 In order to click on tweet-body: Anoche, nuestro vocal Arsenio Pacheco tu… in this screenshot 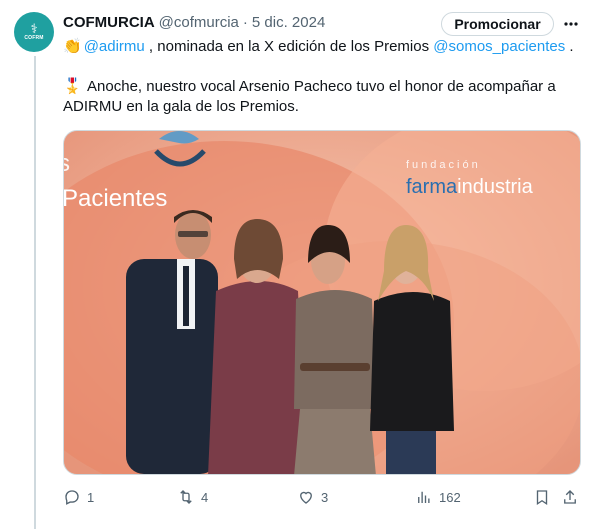, I will do `click(309, 96)`.